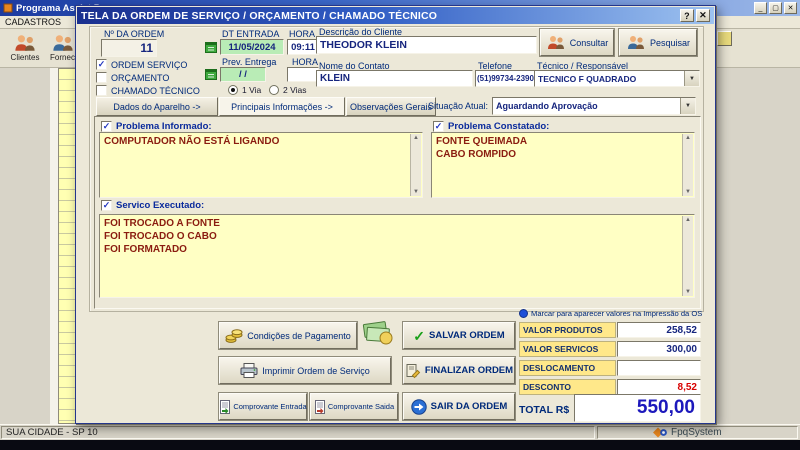 The image size is (800, 450). Describe the element at coordinates (567, 368) in the screenshot. I see `deslocamento-label: DESLOCAMENTO` at that location.